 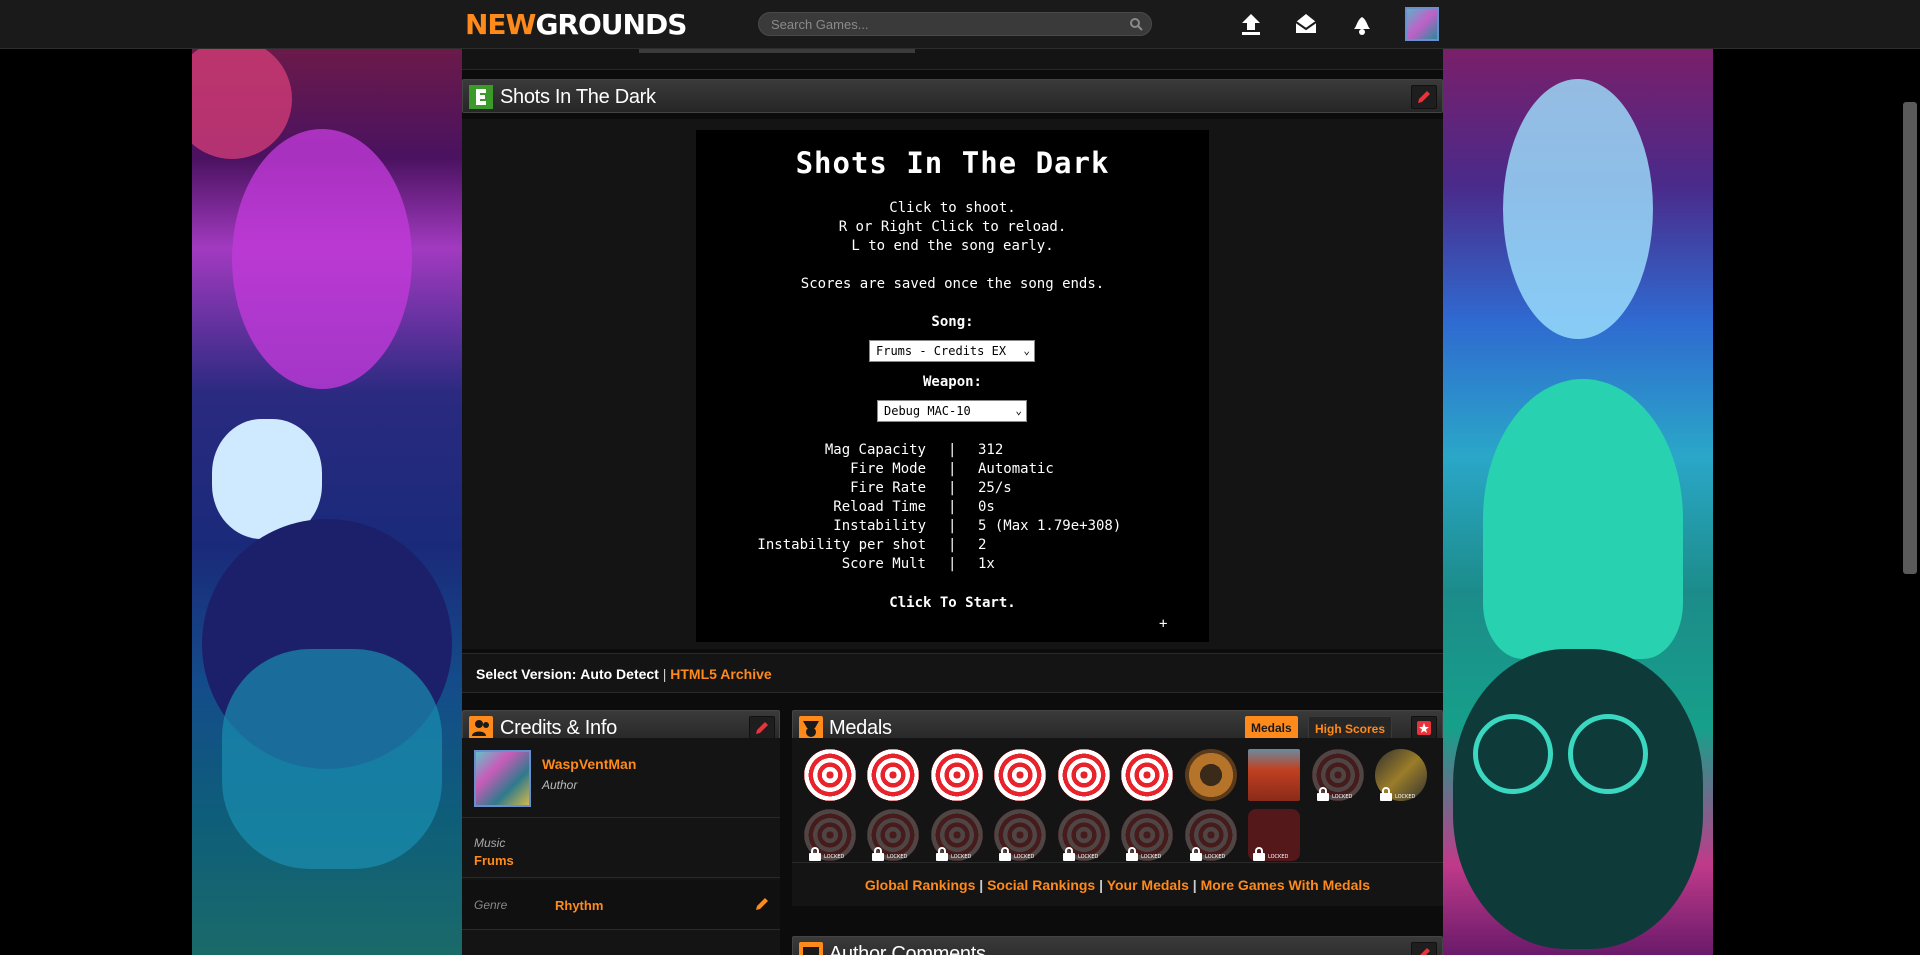 I want to click on search-box, so click(x=955, y=24).